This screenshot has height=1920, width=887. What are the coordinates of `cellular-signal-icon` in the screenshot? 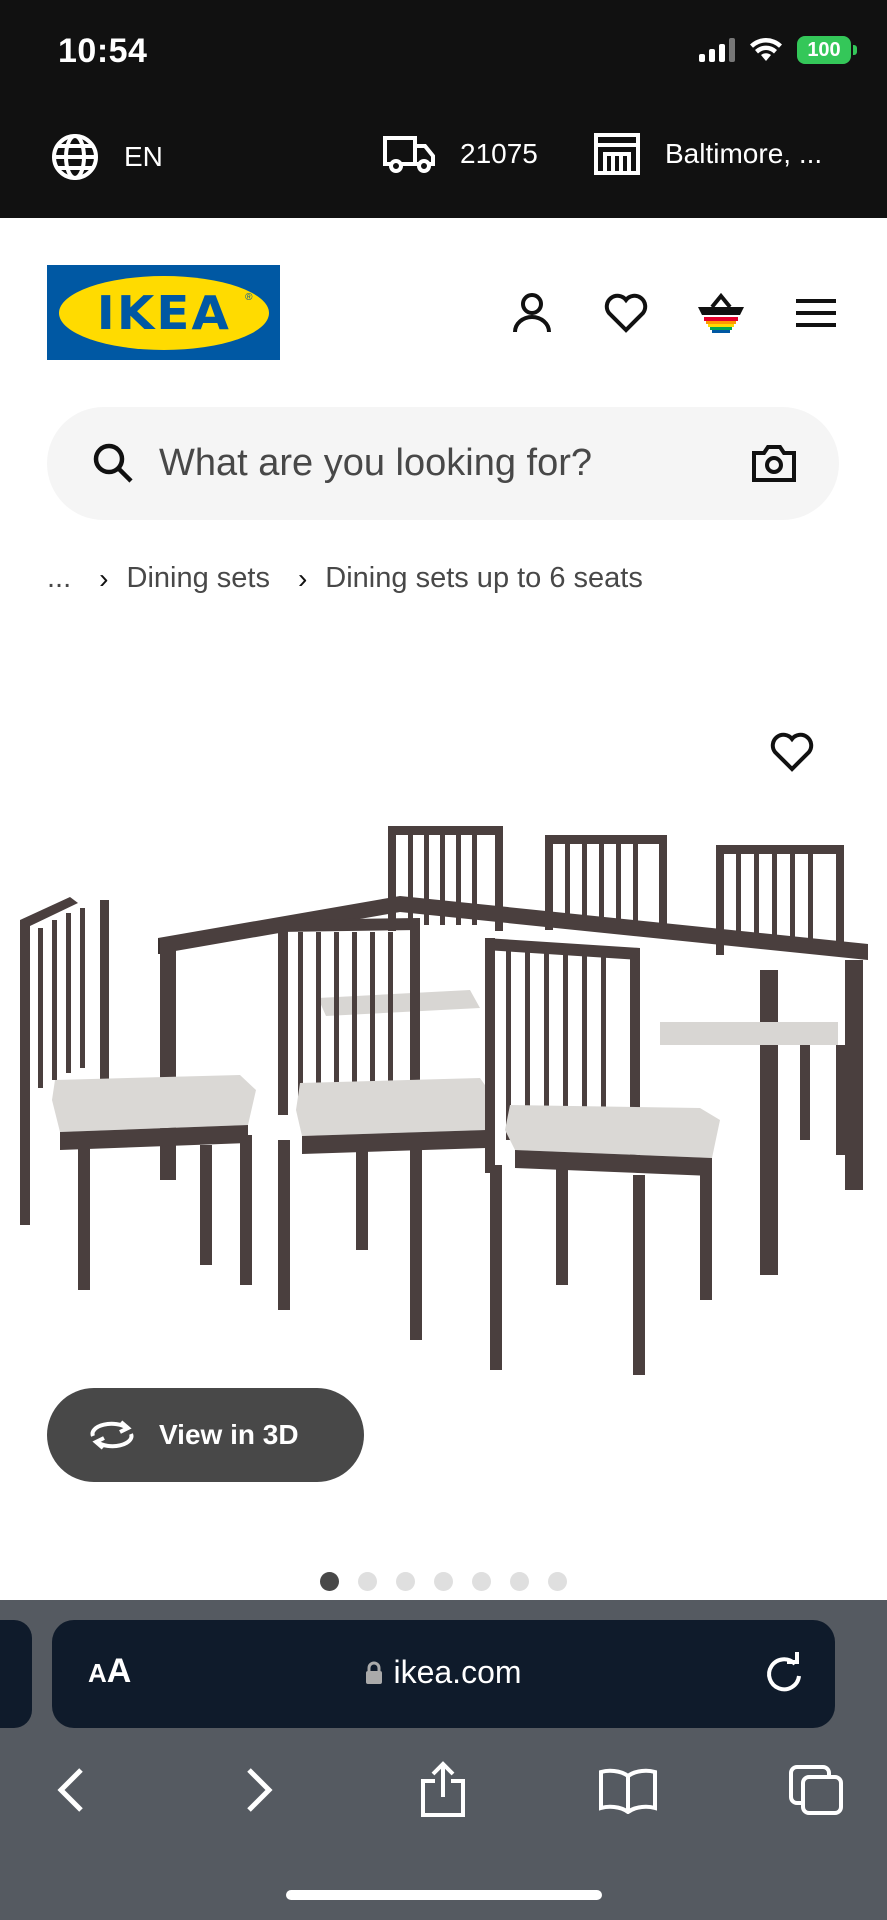 It's located at (717, 50).